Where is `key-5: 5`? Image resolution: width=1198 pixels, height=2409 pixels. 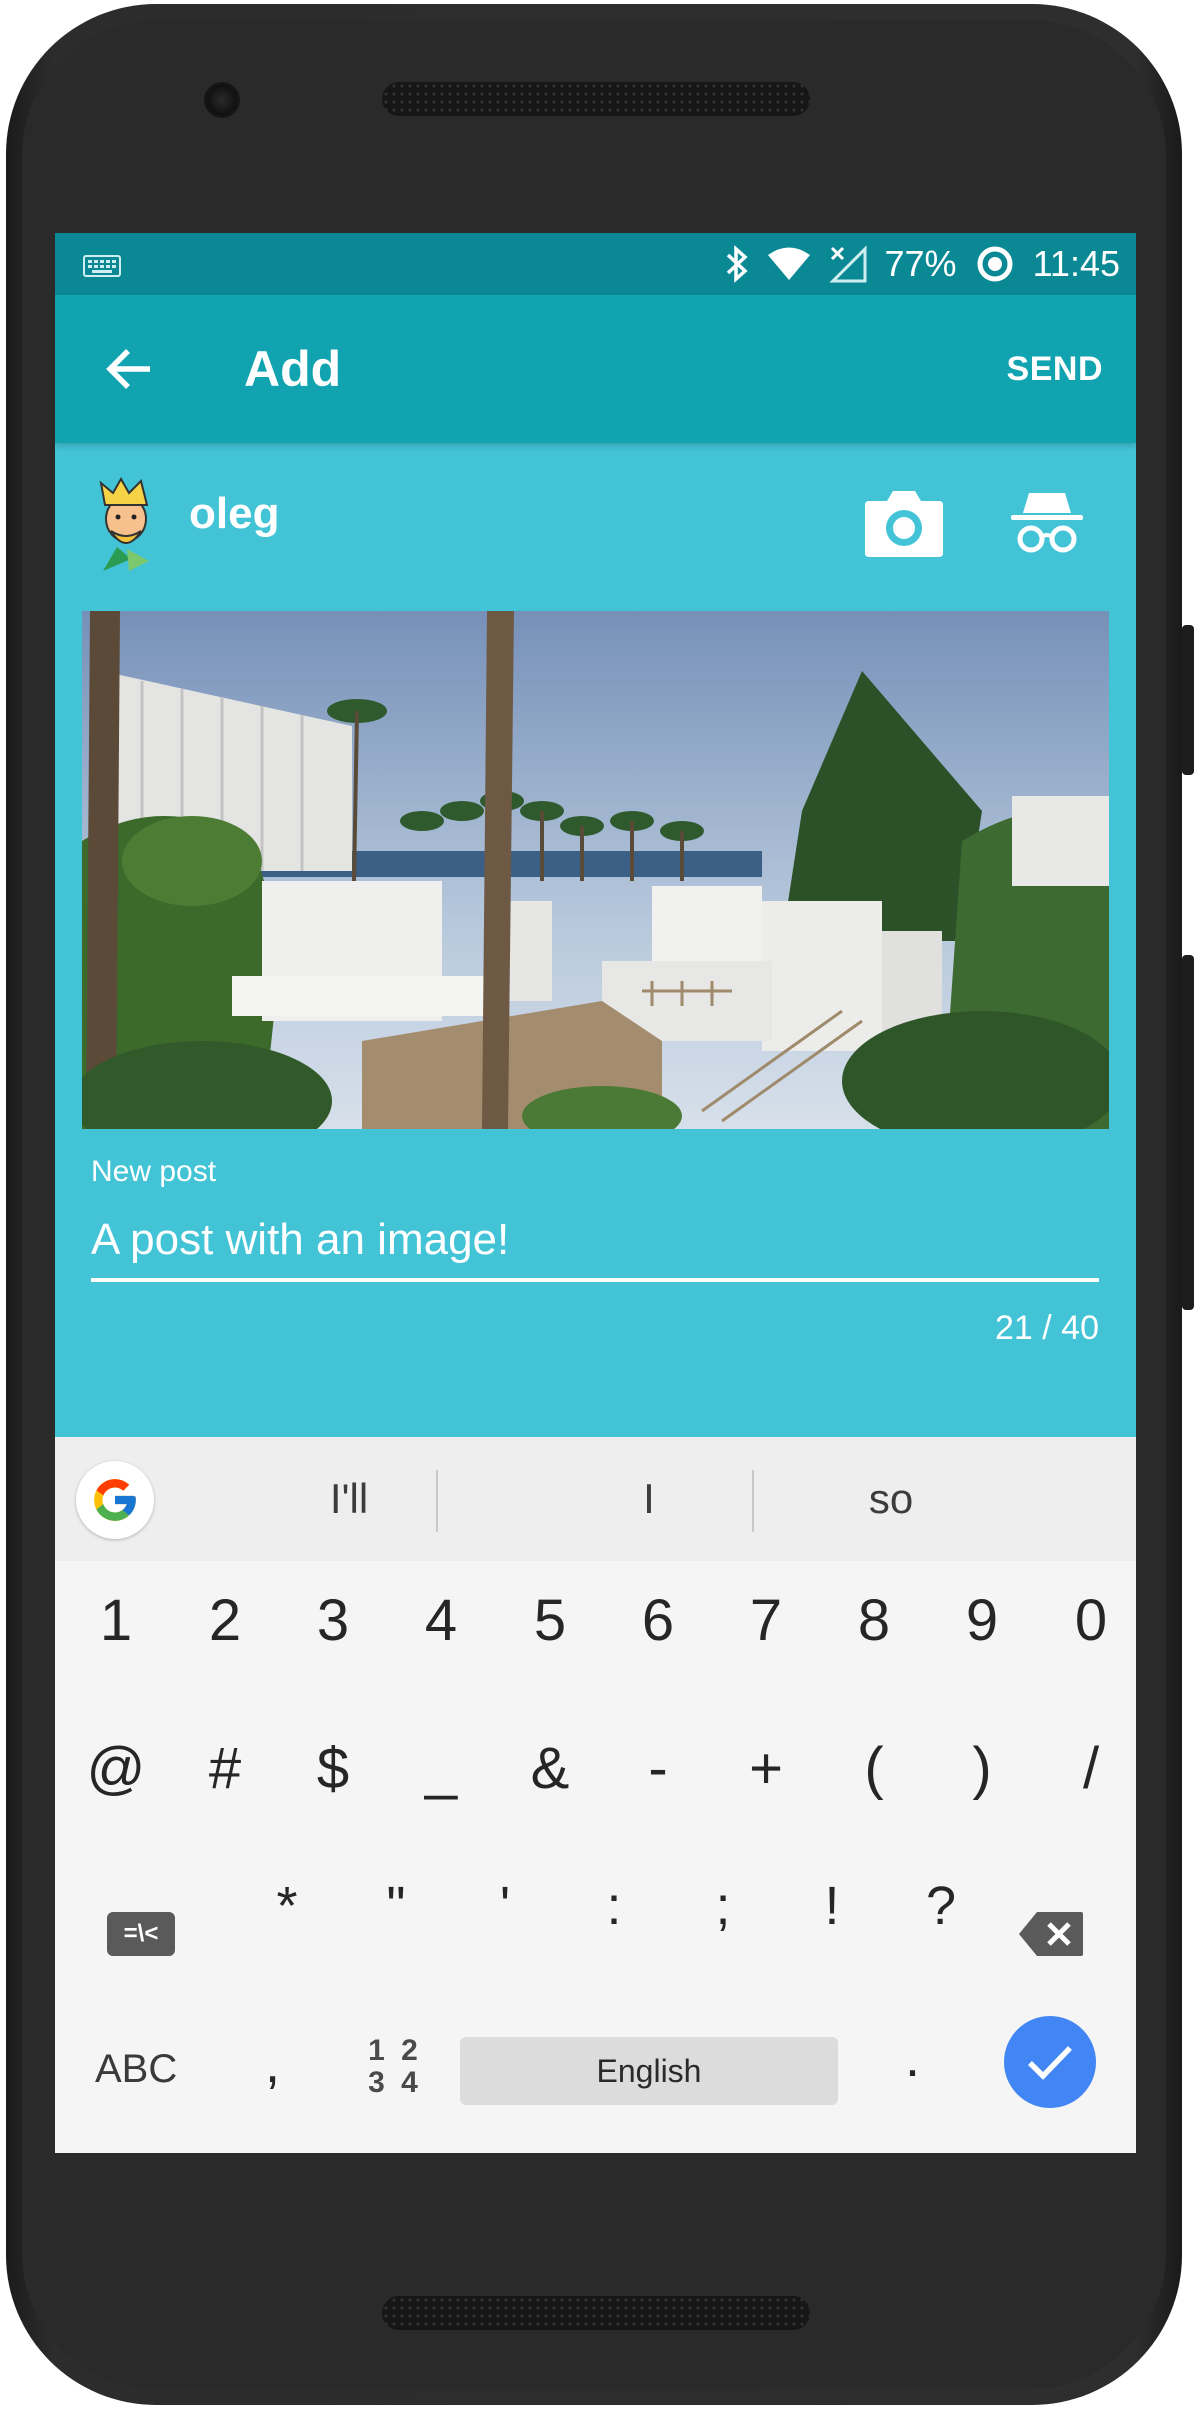
key-5: 5 is located at coordinates (550, 1620).